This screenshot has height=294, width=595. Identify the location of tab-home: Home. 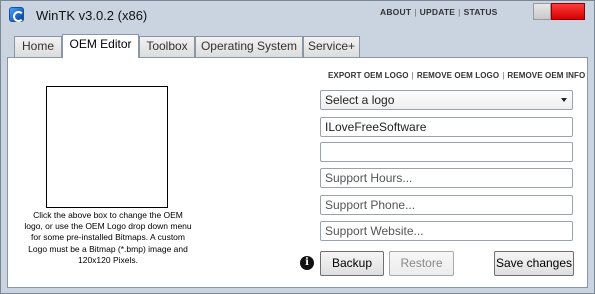
(38, 46).